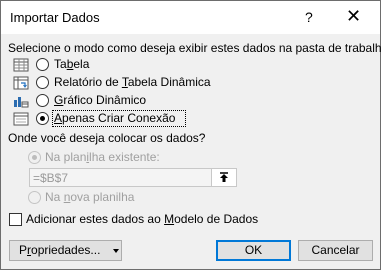 The width and height of the screenshot is (381, 270). Describe the element at coordinates (34, 197) in the screenshot. I see `radio-new-sheet` at that location.